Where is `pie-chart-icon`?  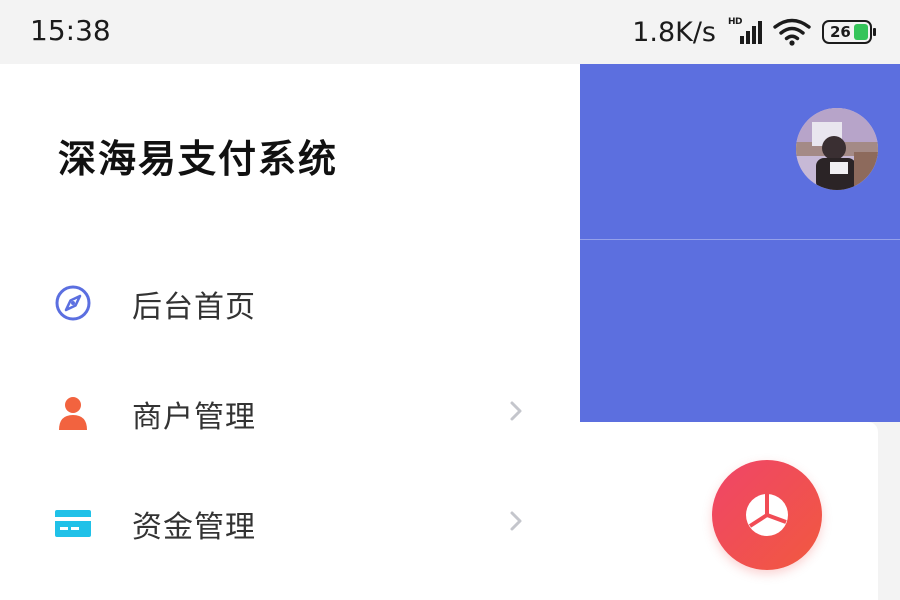
pie-chart-icon is located at coordinates (767, 515).